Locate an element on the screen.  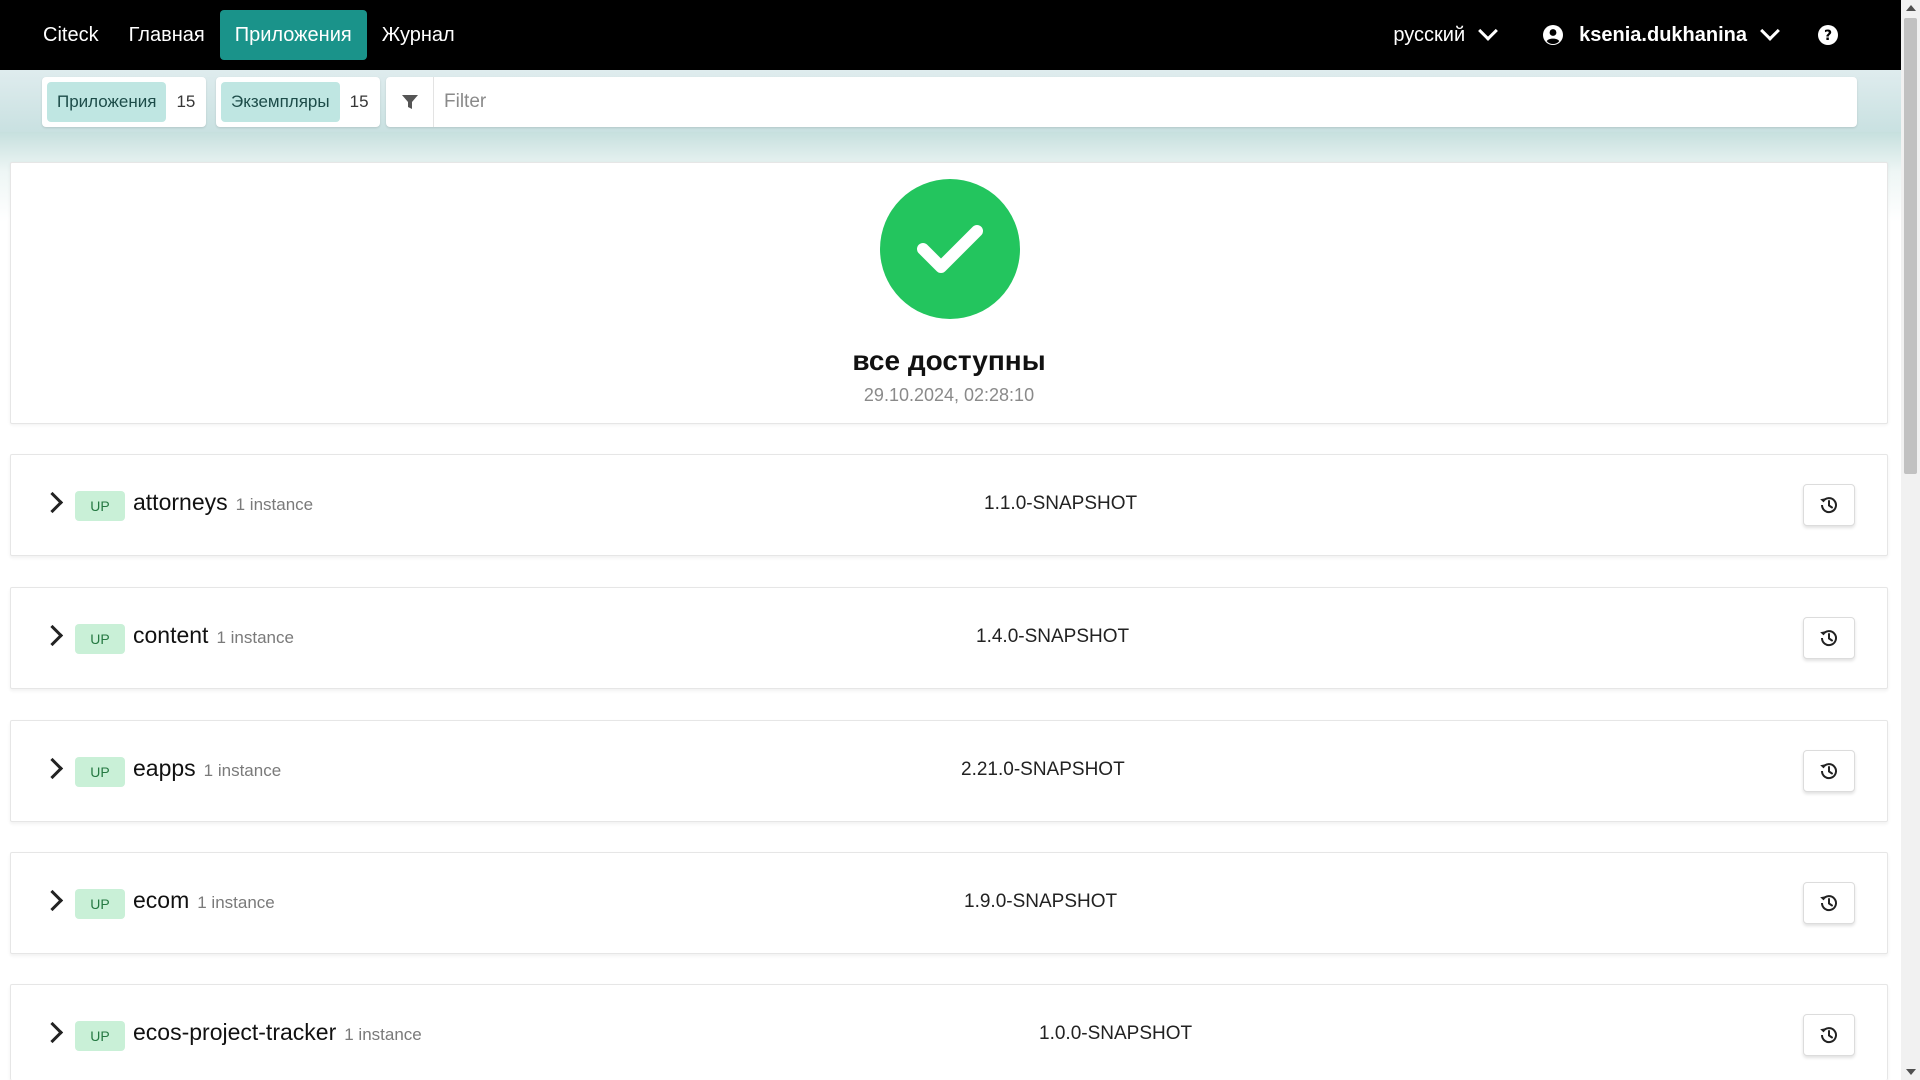
filter-bar: Приложения 15 Экземпляры 15 is located at coordinates (950, 101).